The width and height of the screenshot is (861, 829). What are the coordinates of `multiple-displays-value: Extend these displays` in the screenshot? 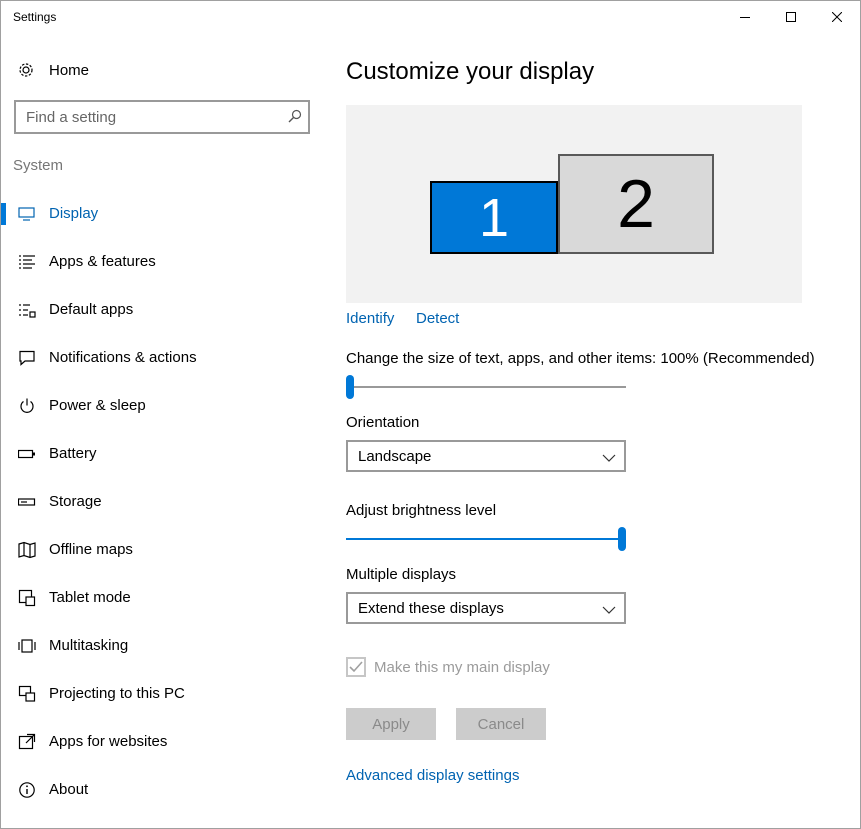 It's located at (431, 608).